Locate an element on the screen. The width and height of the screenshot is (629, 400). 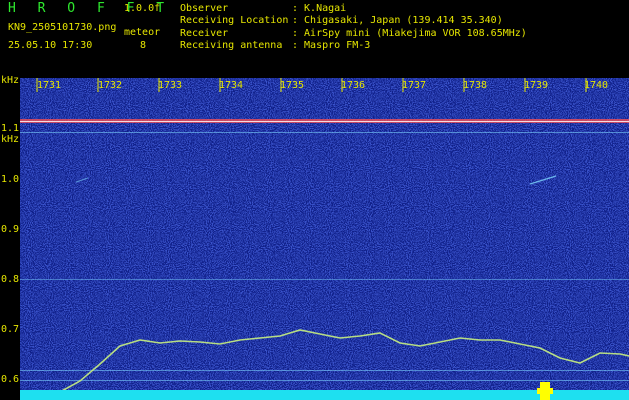
version-label: 1.0.0f is located at coordinates (142, 8).